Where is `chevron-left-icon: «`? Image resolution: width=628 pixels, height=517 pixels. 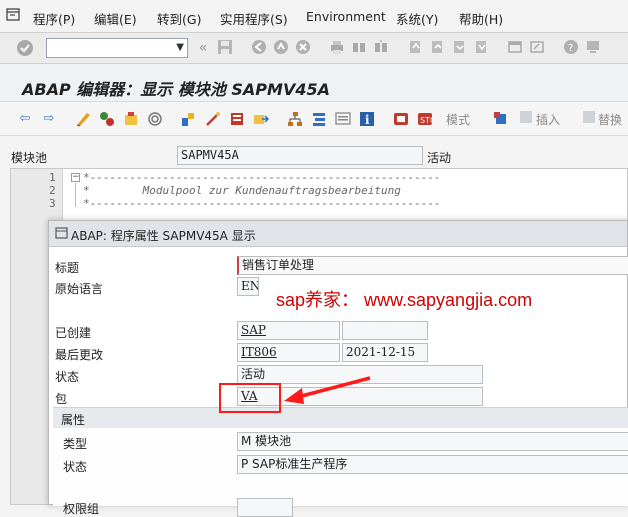
chevron-left-icon: « is located at coordinates (203, 48).